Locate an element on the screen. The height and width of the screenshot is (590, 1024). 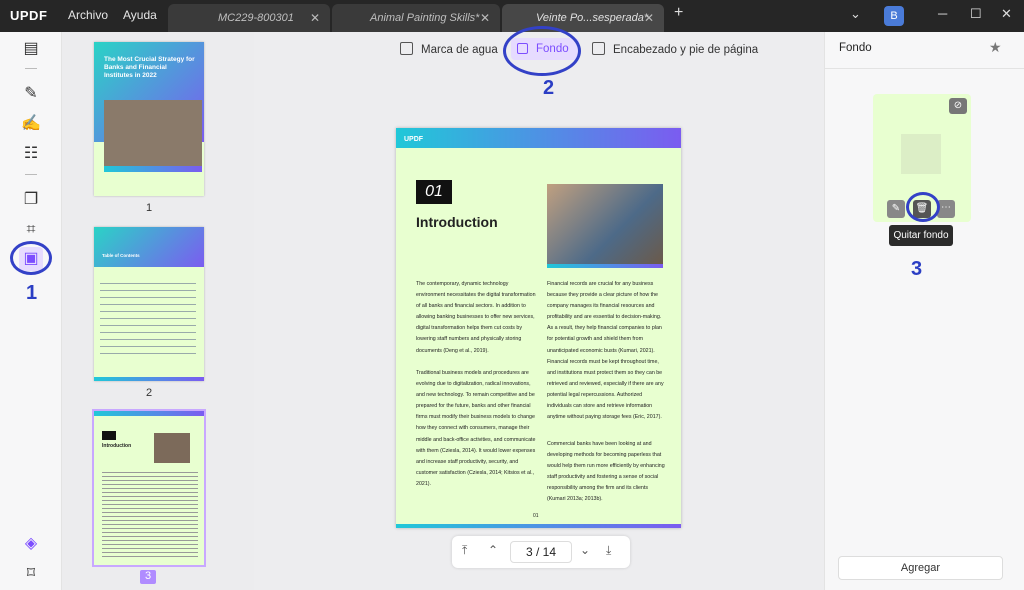
thumbnail-title: Table of Contents is located at coordinates (121, 255).